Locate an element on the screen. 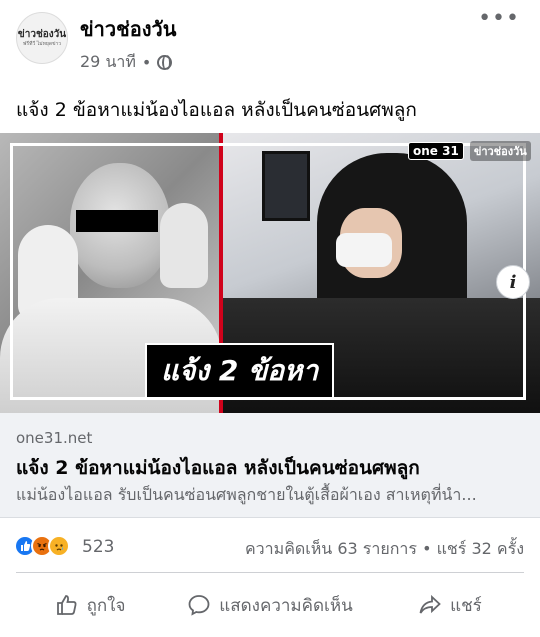  action-bar: ถูกใจ แสดงความคิดเห็น แชร์ is located at coordinates (270, 605).